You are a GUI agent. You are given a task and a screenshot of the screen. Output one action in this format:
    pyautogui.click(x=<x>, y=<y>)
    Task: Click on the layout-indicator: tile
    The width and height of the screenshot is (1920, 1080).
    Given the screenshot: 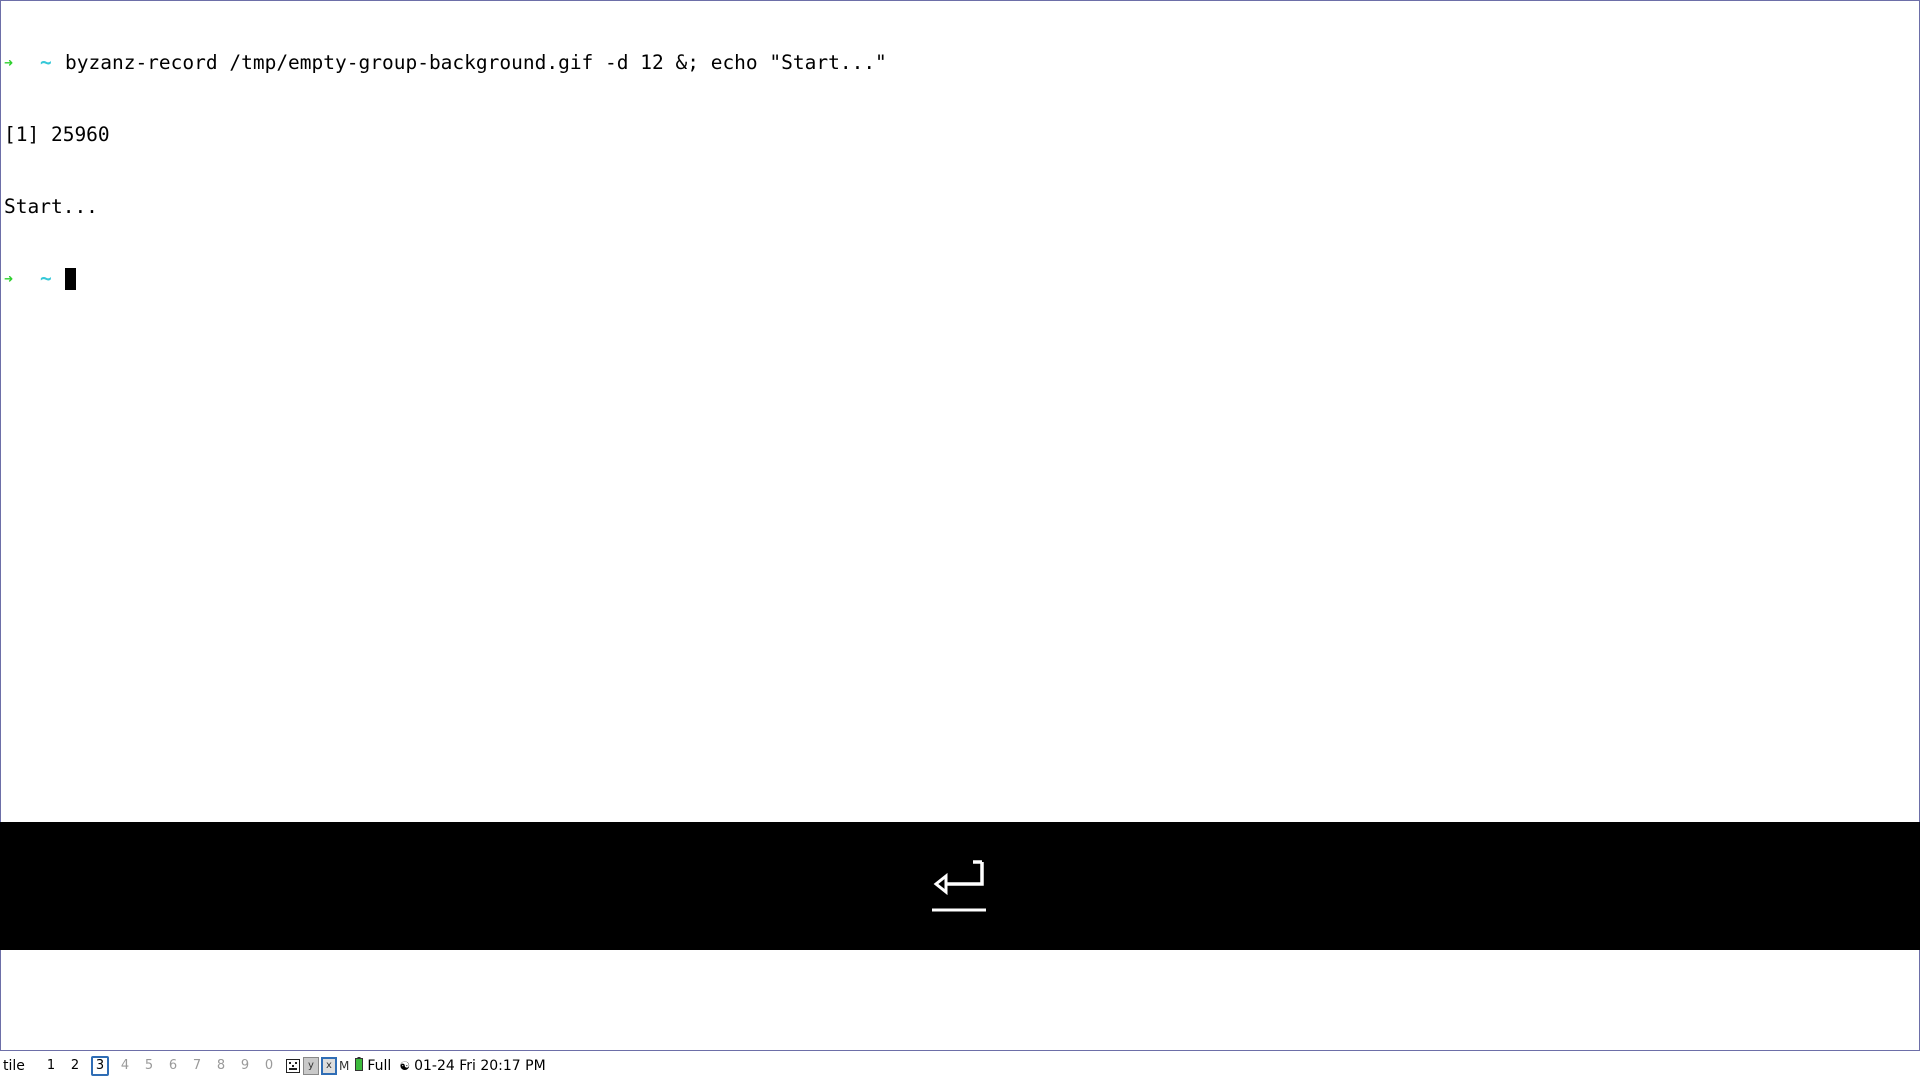 What is the action you would take?
    pyautogui.click(x=23, y=1066)
    